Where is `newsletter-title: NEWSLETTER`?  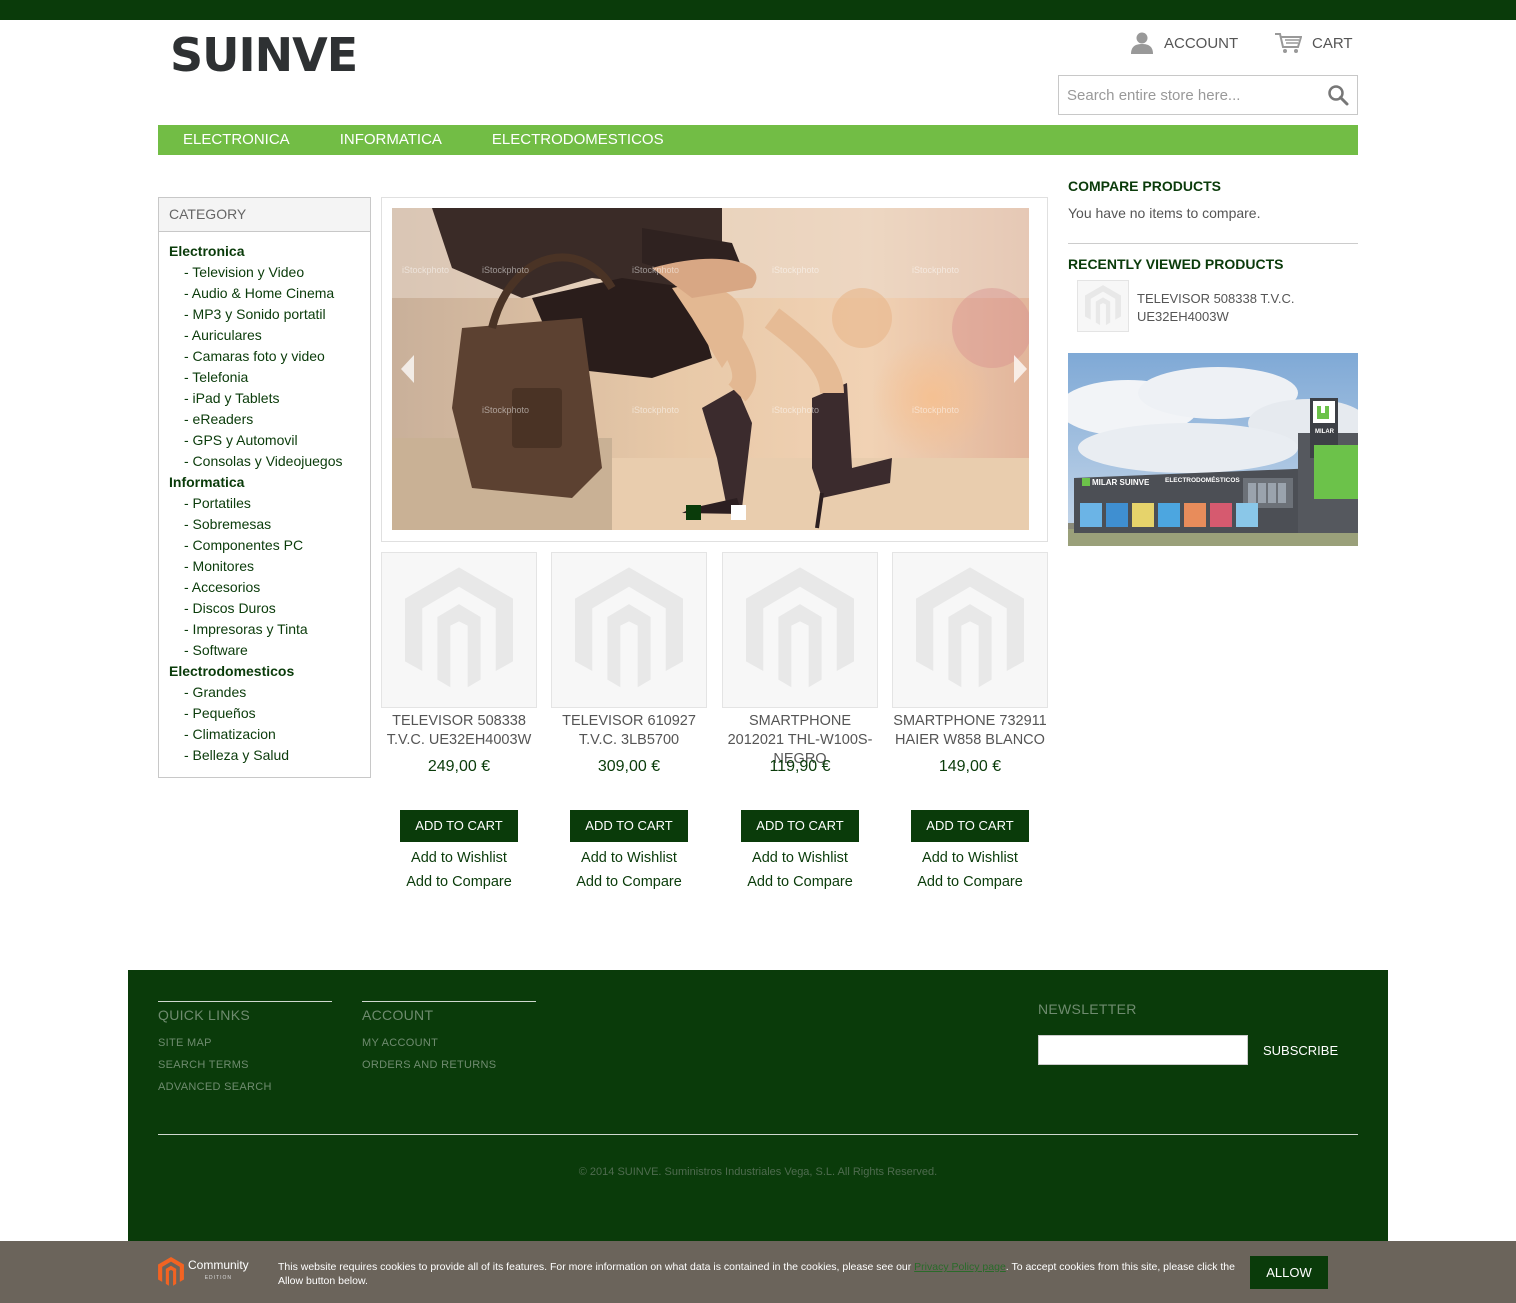 newsletter-title: NEWSLETTER is located at coordinates (1087, 1009).